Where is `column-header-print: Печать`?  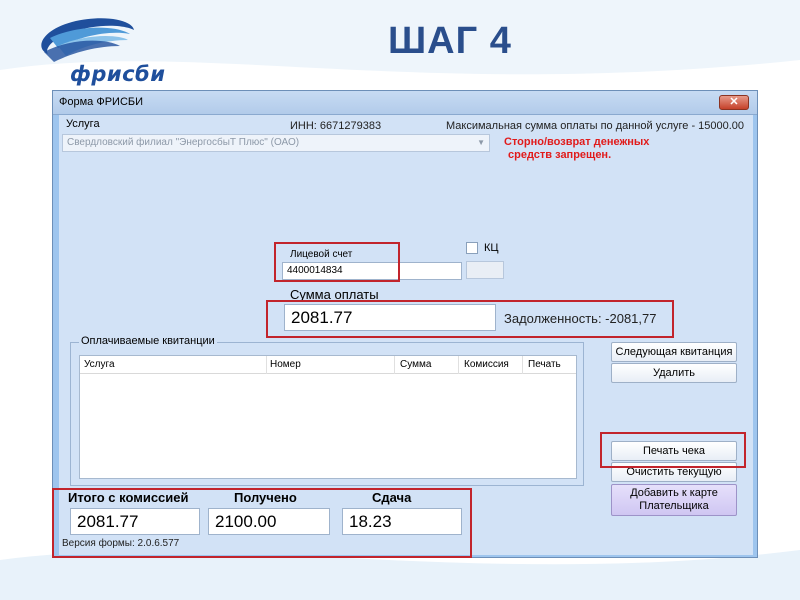
column-header-print: Печать is located at coordinates (544, 364).